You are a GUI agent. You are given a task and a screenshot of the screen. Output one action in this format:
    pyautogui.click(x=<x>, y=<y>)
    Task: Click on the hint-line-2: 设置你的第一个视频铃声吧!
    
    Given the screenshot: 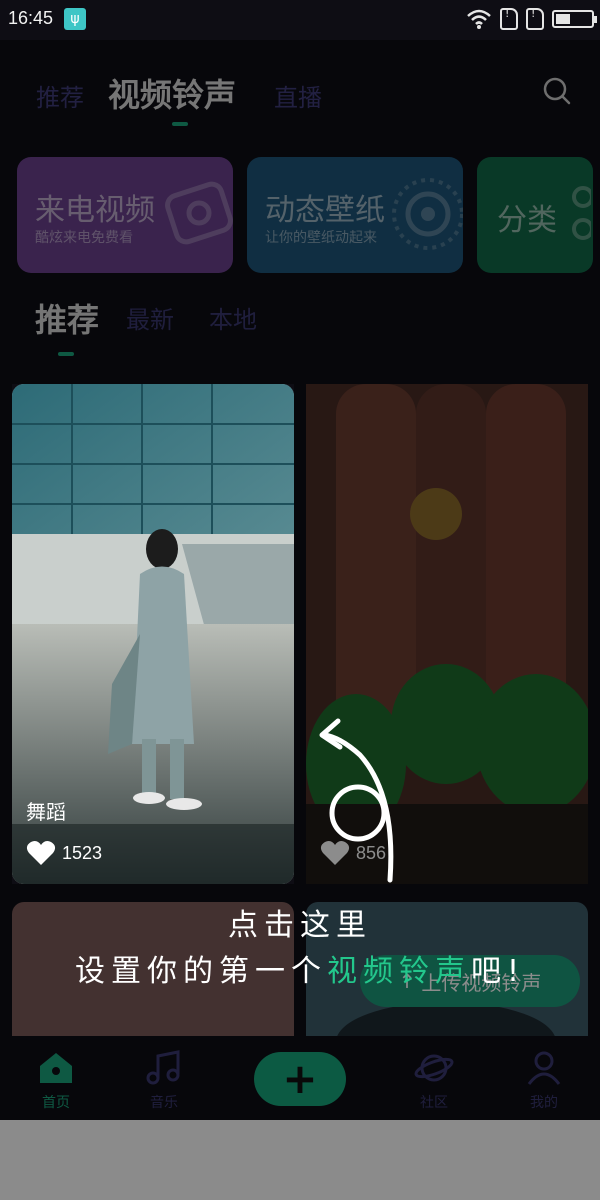 What is the action you would take?
    pyautogui.click(x=300, y=968)
    